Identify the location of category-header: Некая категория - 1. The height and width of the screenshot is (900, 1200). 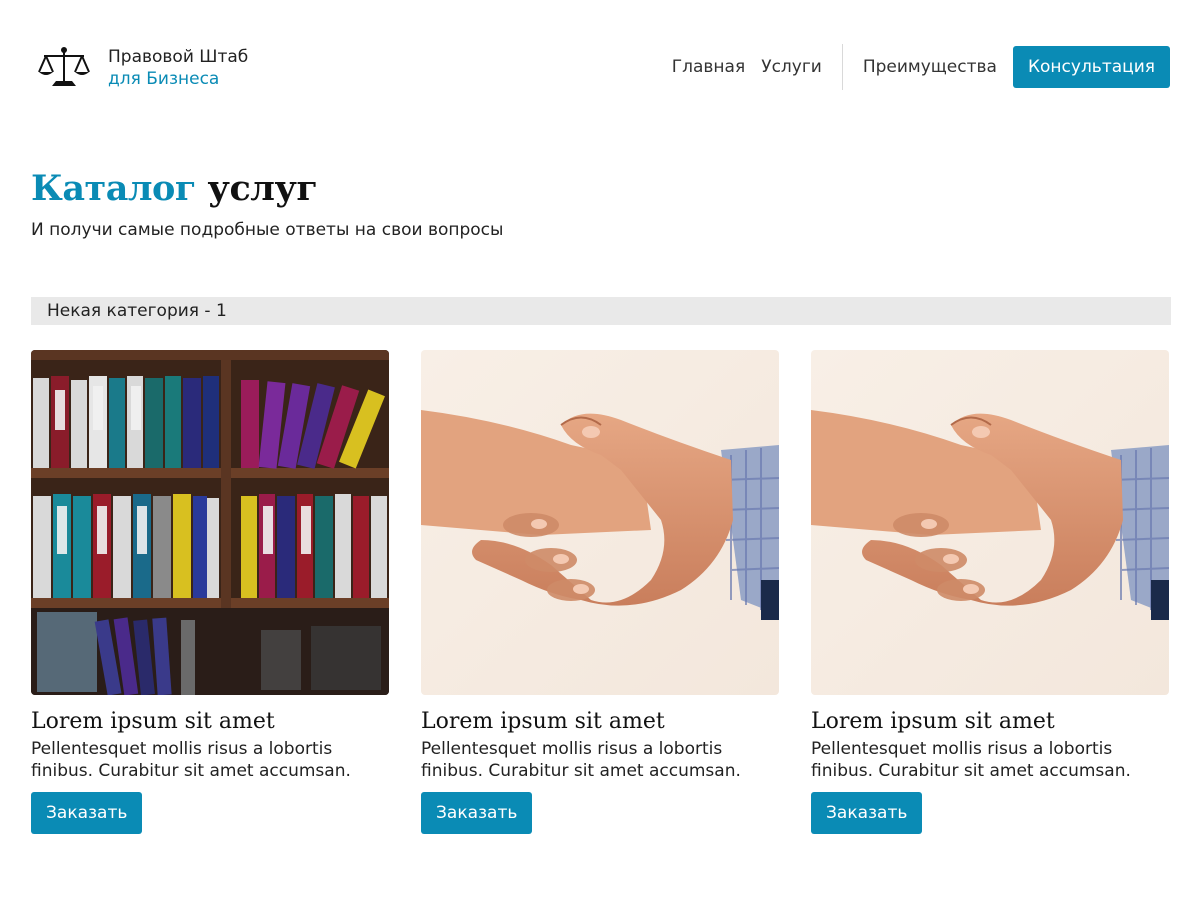
(601, 311).